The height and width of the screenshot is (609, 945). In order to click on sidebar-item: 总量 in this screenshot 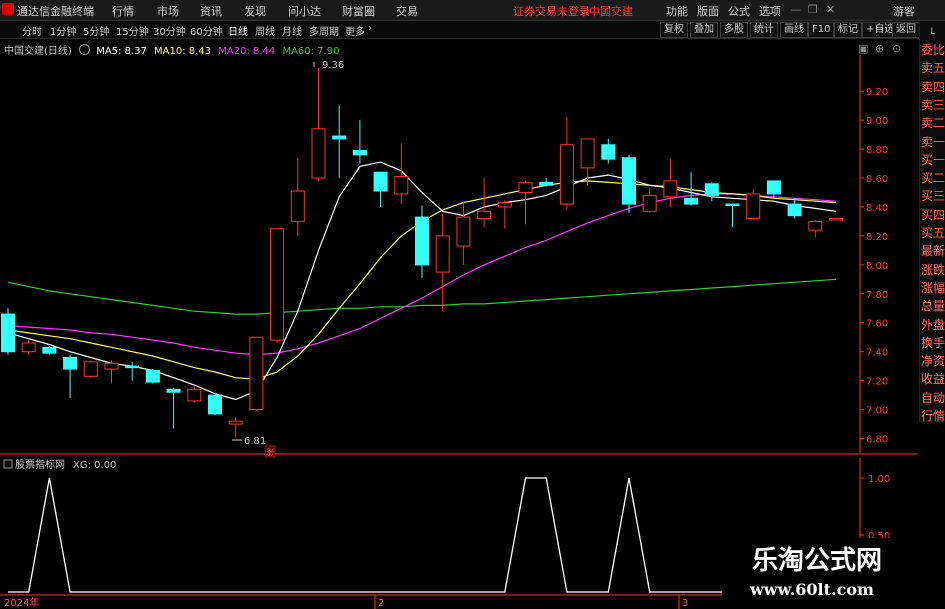, I will do `click(933, 306)`.